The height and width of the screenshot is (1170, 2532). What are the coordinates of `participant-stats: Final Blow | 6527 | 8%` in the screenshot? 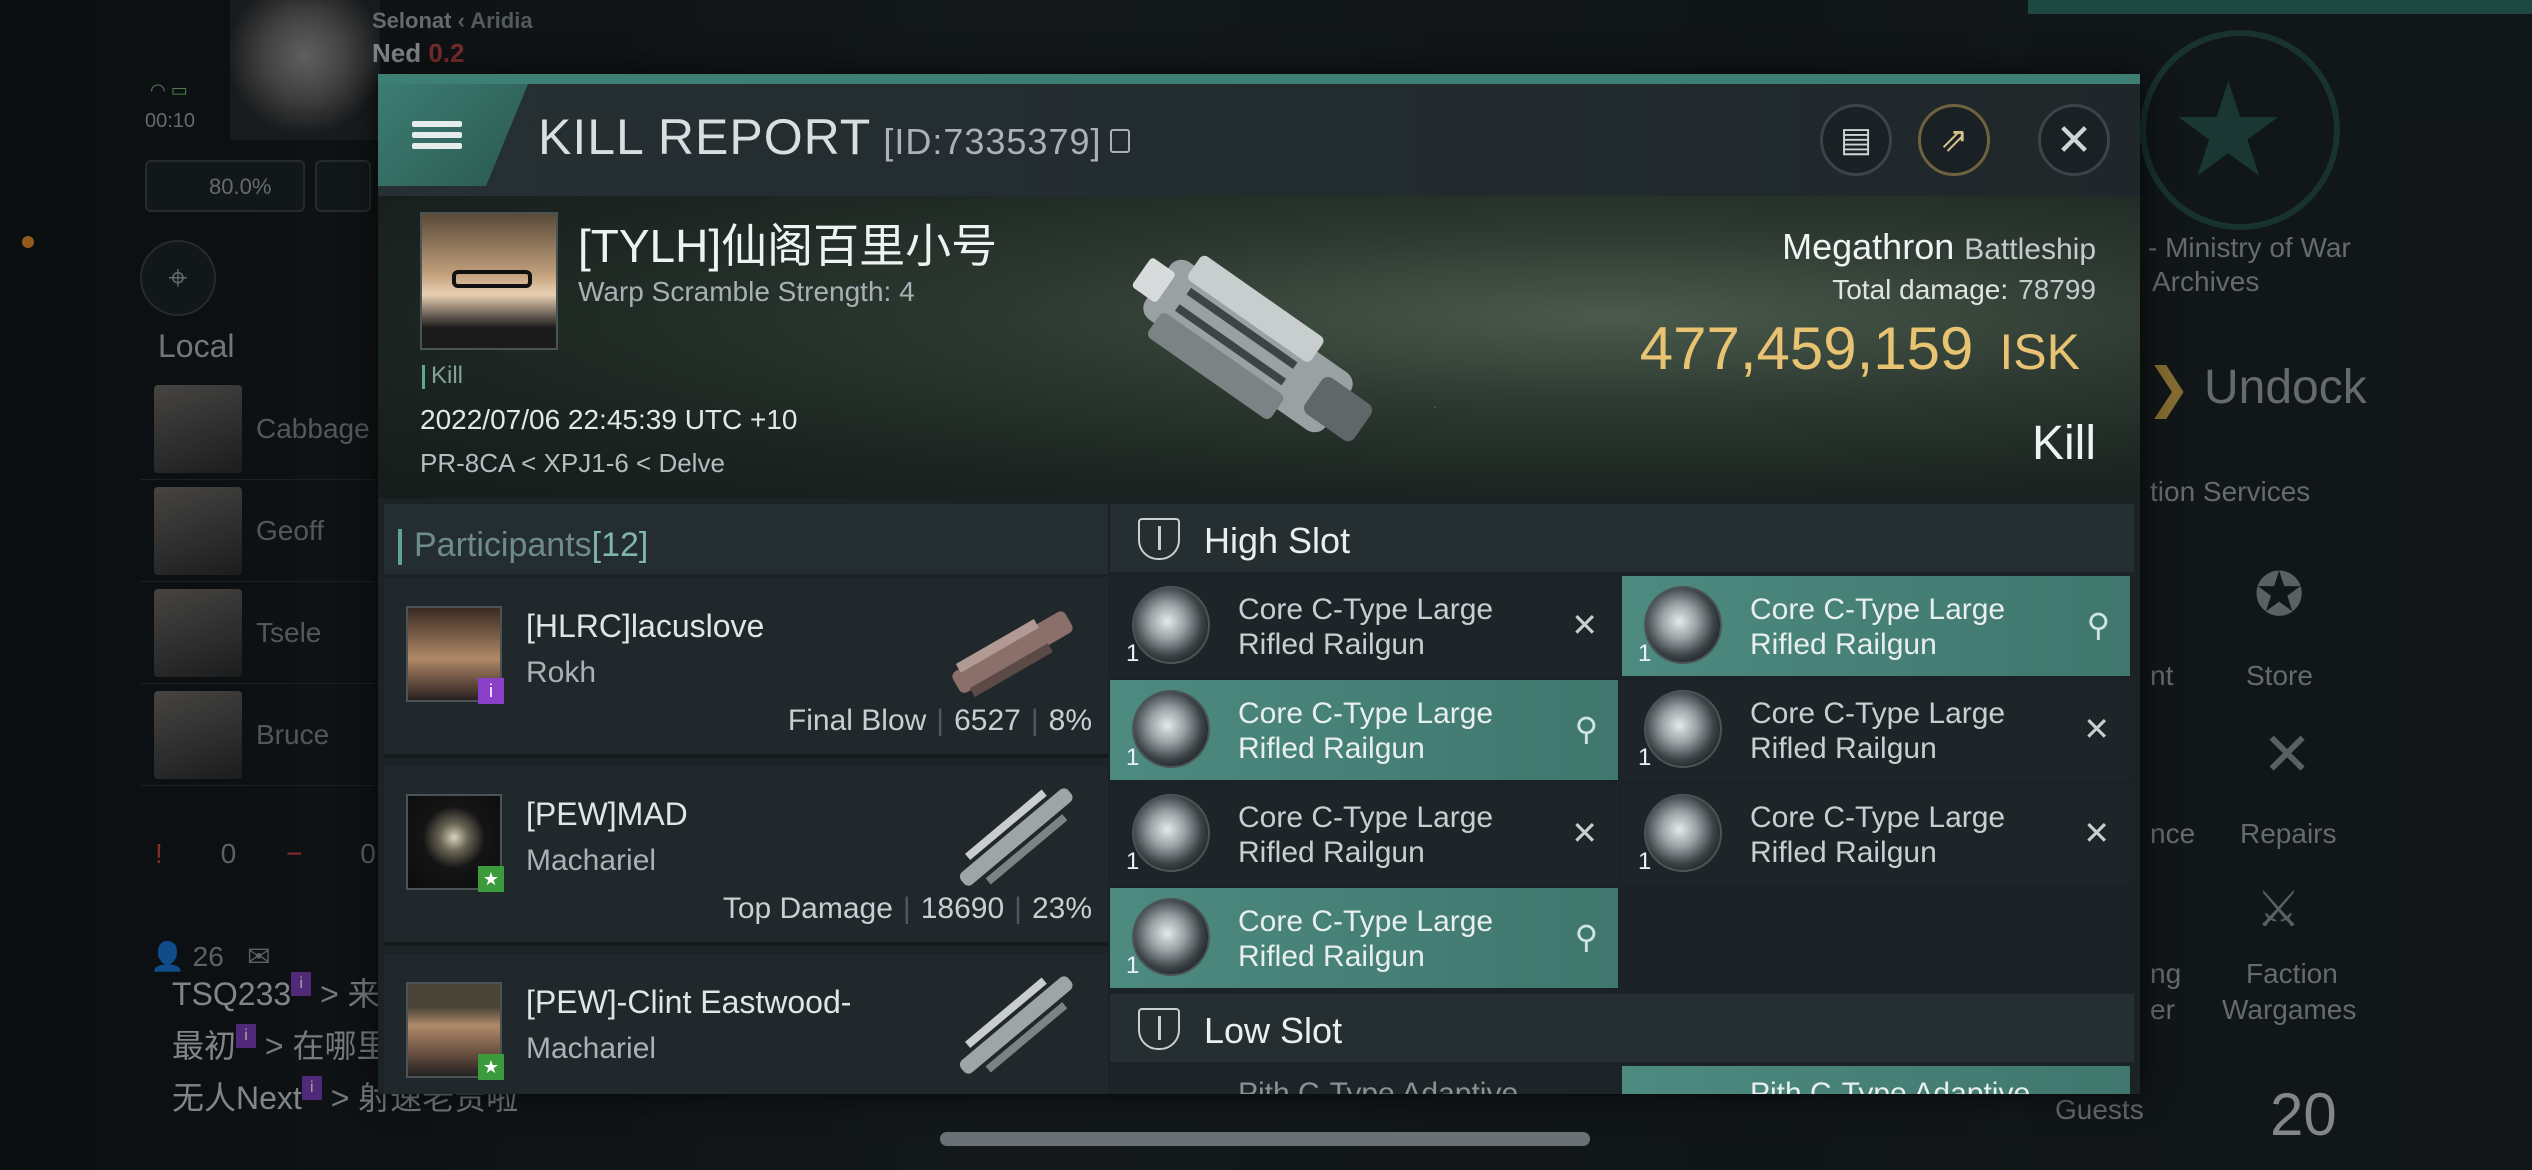 It's located at (939, 720).